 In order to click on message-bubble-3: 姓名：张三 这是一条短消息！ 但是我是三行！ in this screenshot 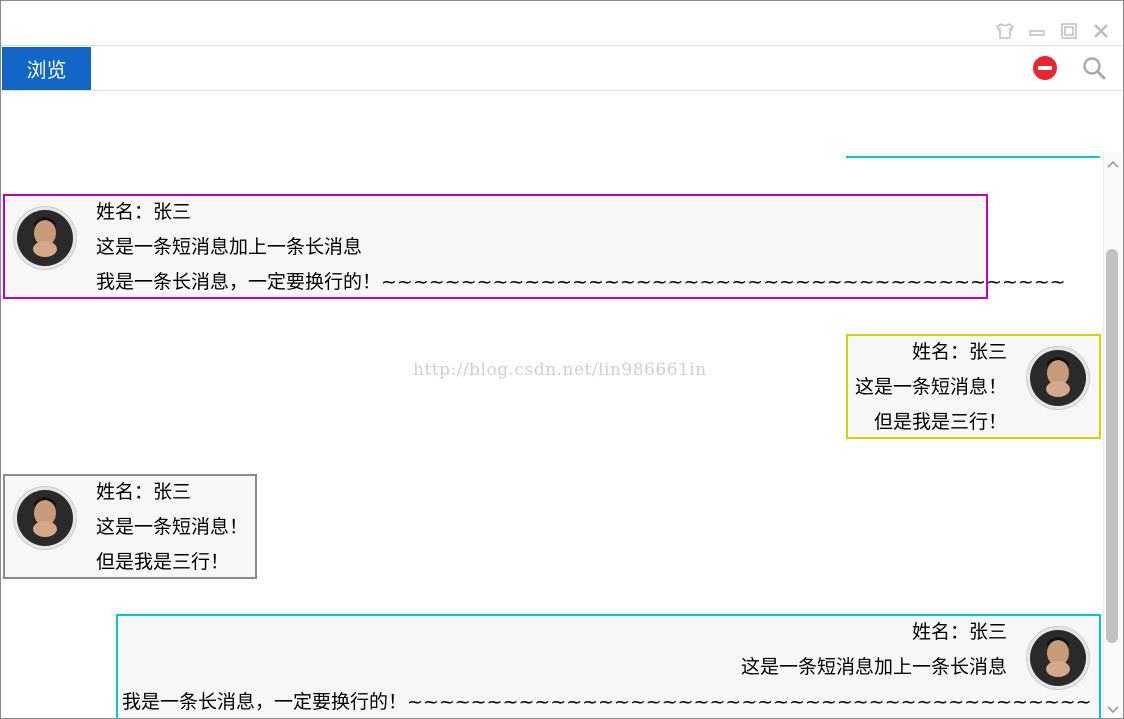, I will do `click(130, 526)`.